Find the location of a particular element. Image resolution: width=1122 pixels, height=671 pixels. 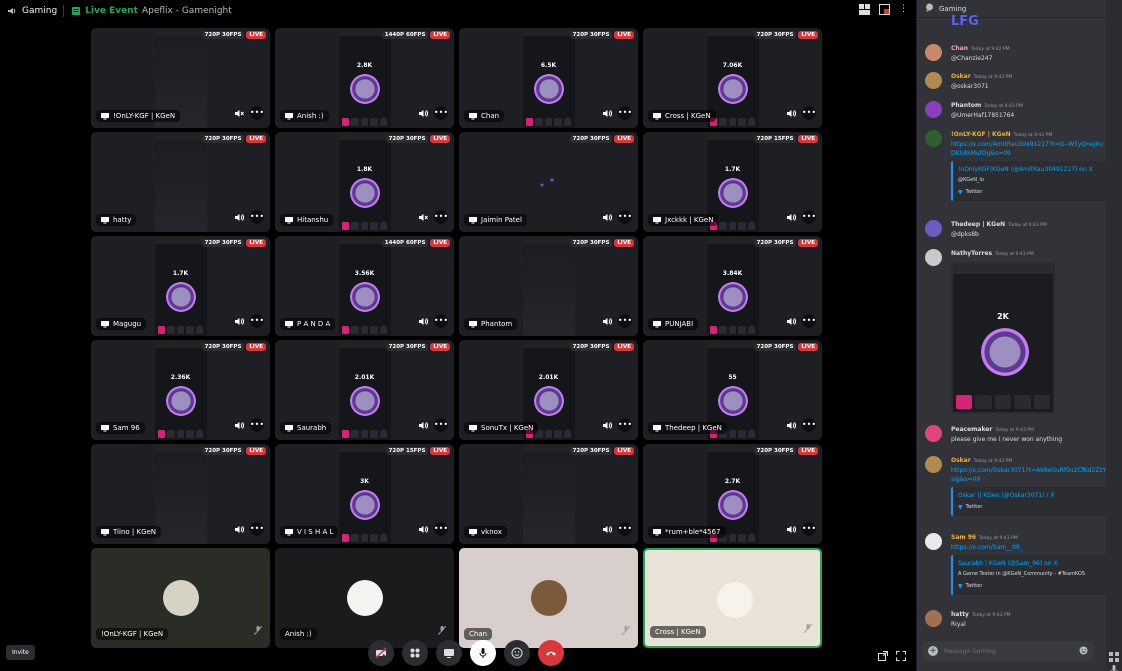

stream-tile: 720P 30FPS LIVE vknox ••• is located at coordinates (548, 494).